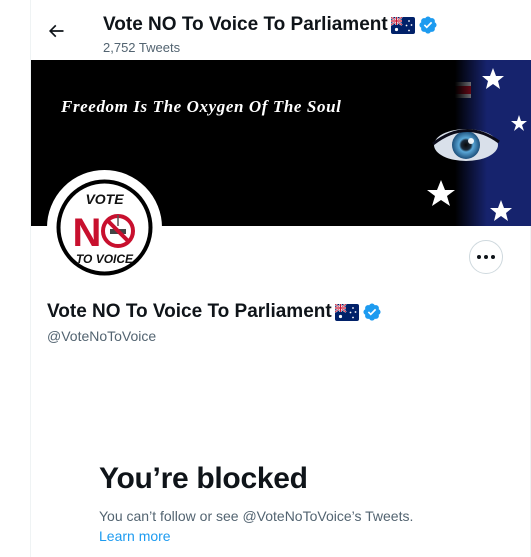 The height and width of the screenshot is (557, 531). I want to click on left-rail, so click(15, 278).